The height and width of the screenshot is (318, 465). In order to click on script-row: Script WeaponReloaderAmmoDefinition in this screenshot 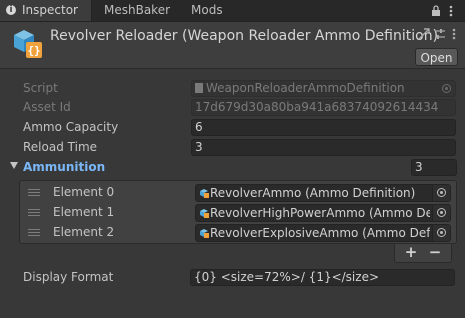, I will do `click(232, 89)`.